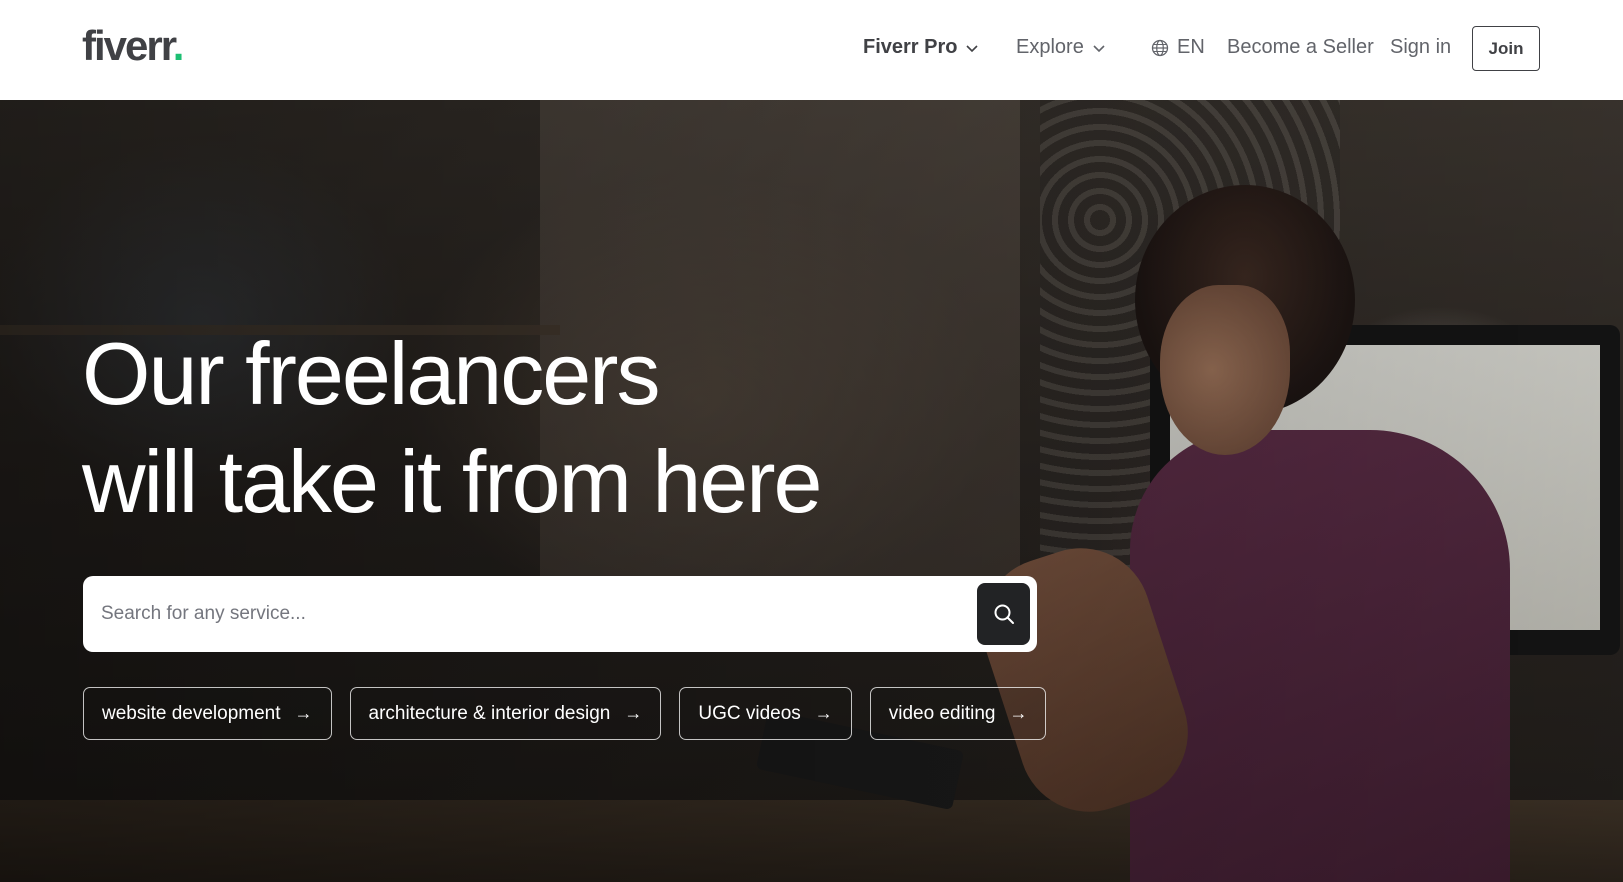 This screenshot has width=1623, height=882. What do you see at coordinates (482, 428) in the screenshot?
I see `hero-headline: Our freelancers will take it from here` at bounding box center [482, 428].